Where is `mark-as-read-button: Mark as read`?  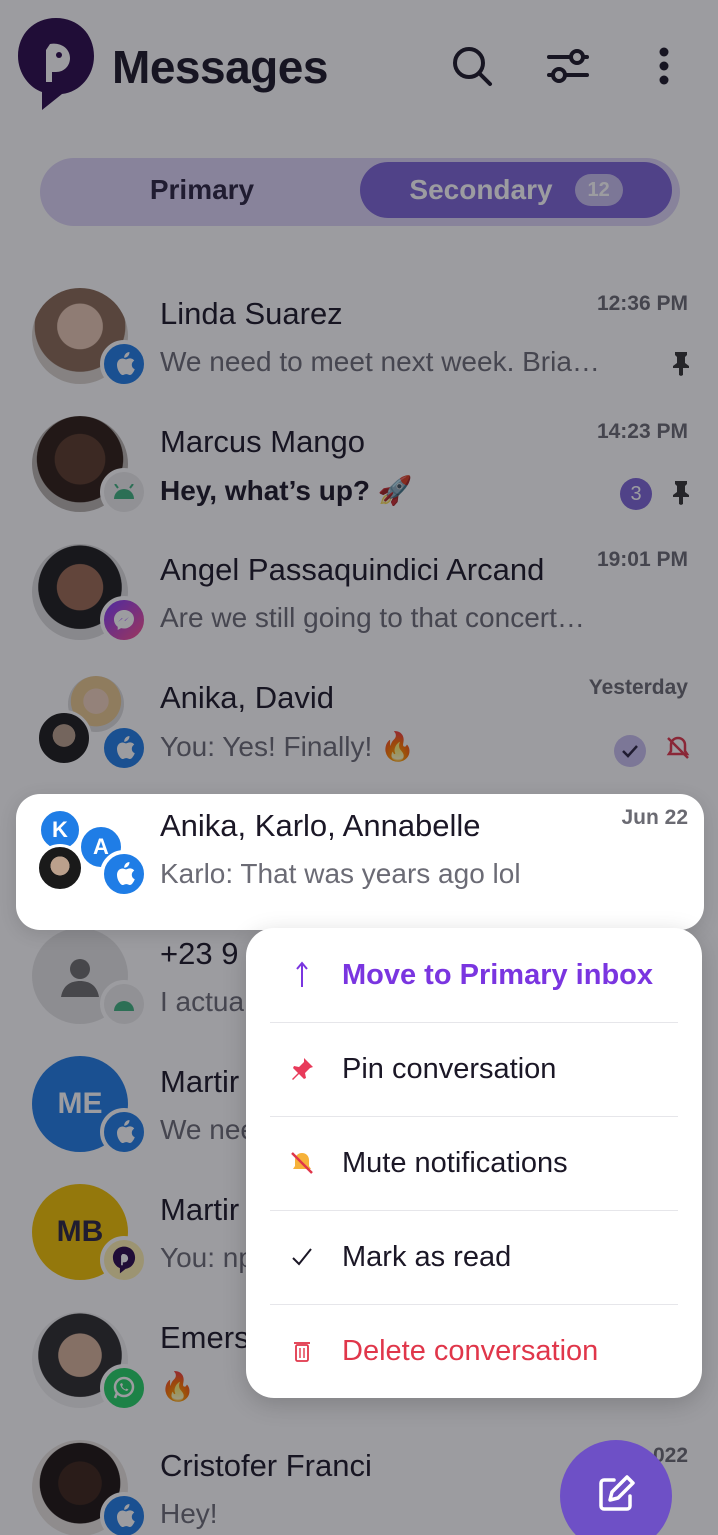 mark-as-read-button: Mark as read is located at coordinates (474, 1257).